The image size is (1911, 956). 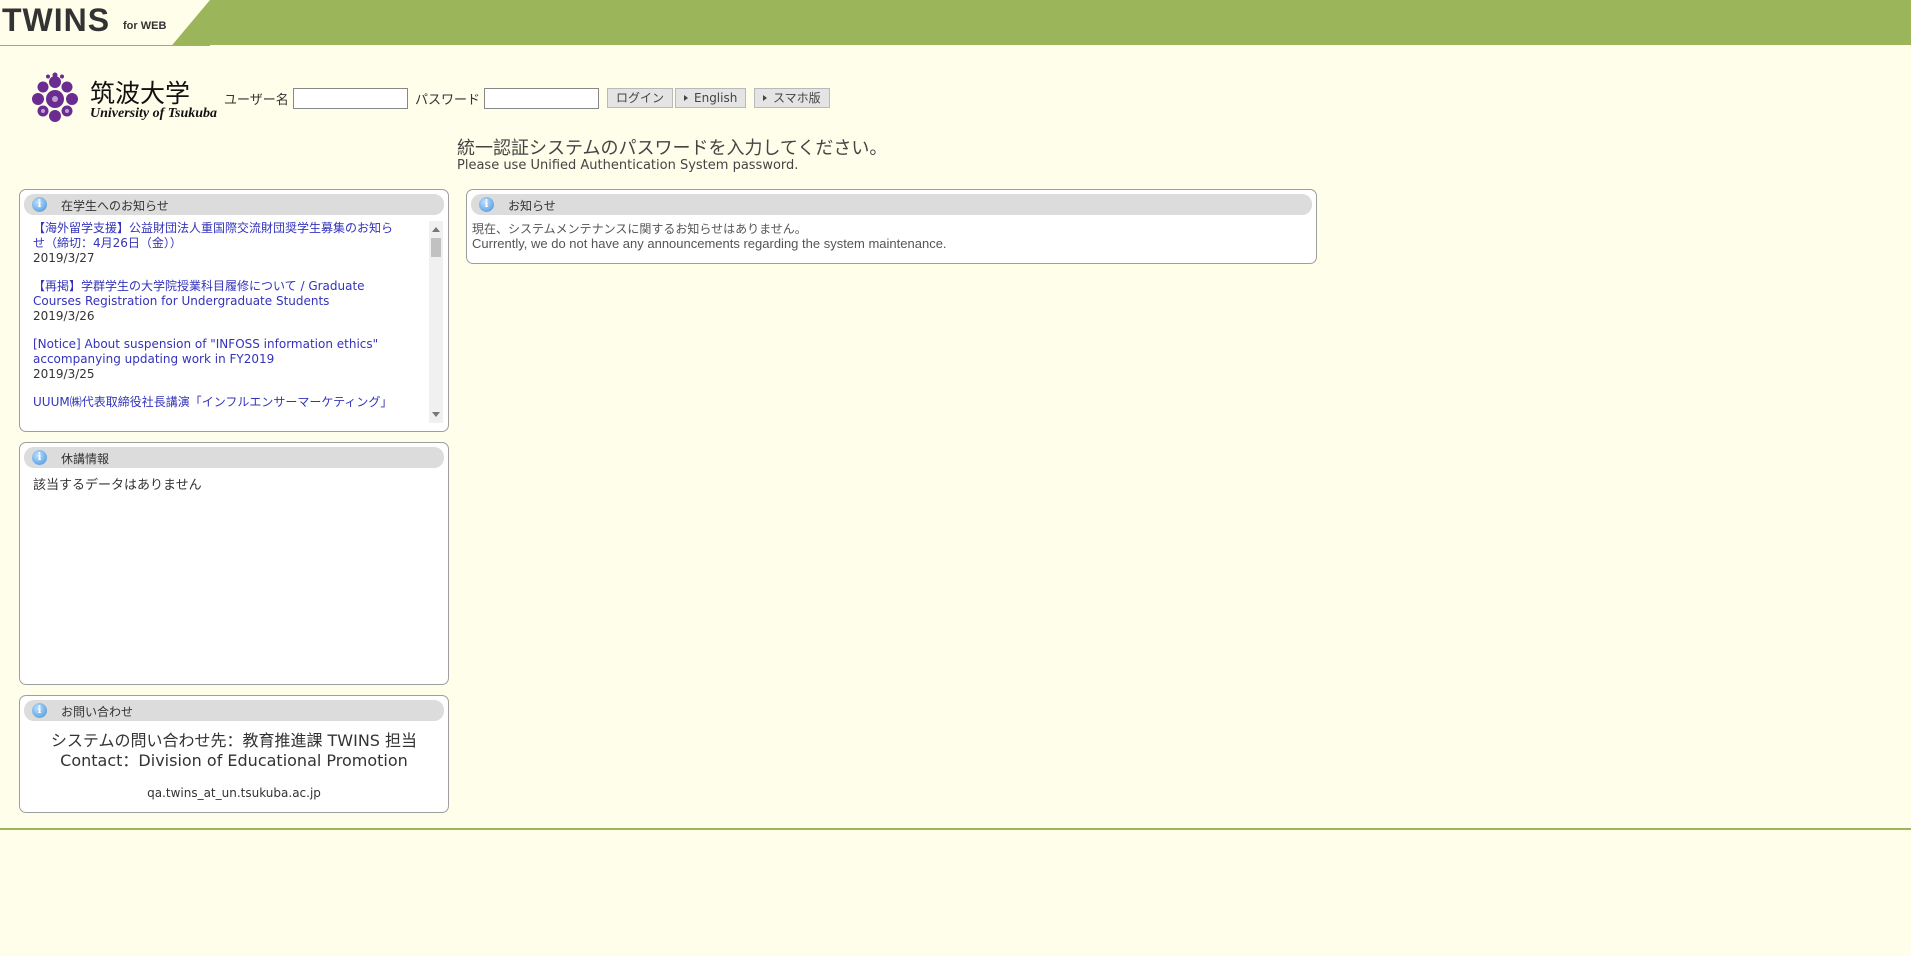 I want to click on panel-title: お知らせ, so click(x=532, y=206).